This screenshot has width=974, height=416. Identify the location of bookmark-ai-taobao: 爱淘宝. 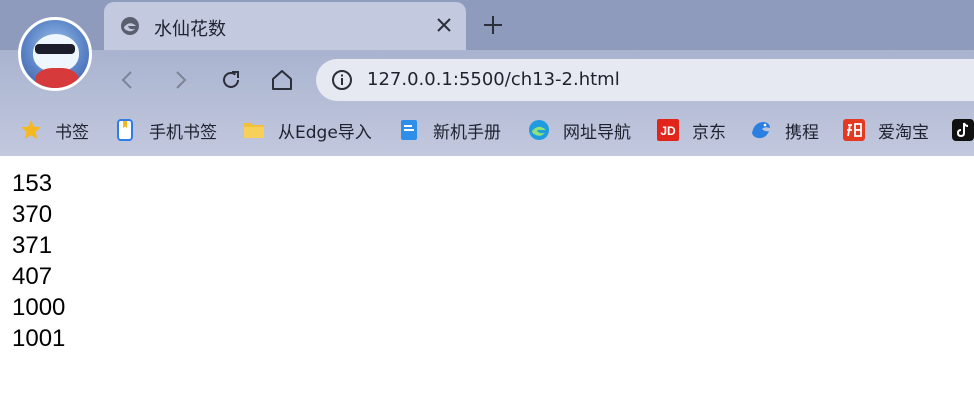
(886, 130).